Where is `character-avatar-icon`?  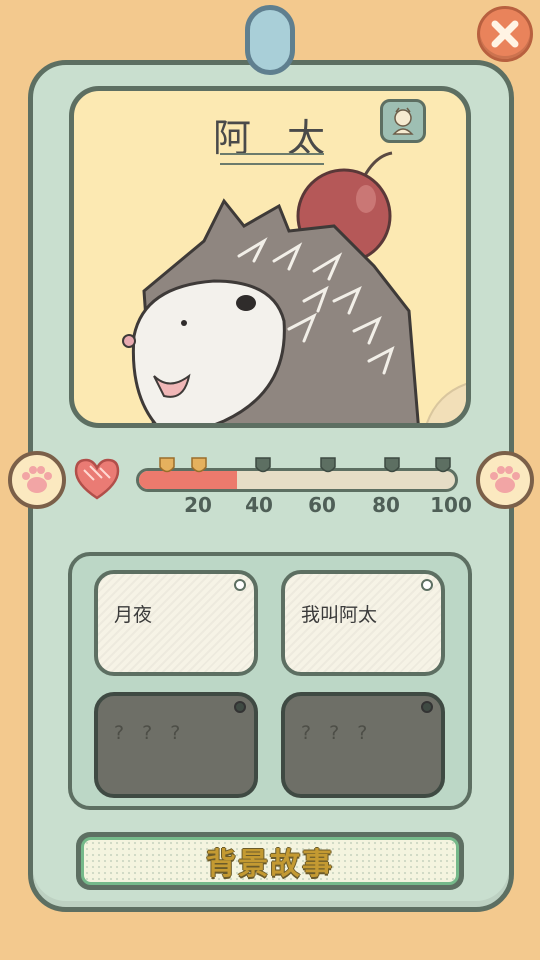
character-avatar-icon is located at coordinates (403, 121).